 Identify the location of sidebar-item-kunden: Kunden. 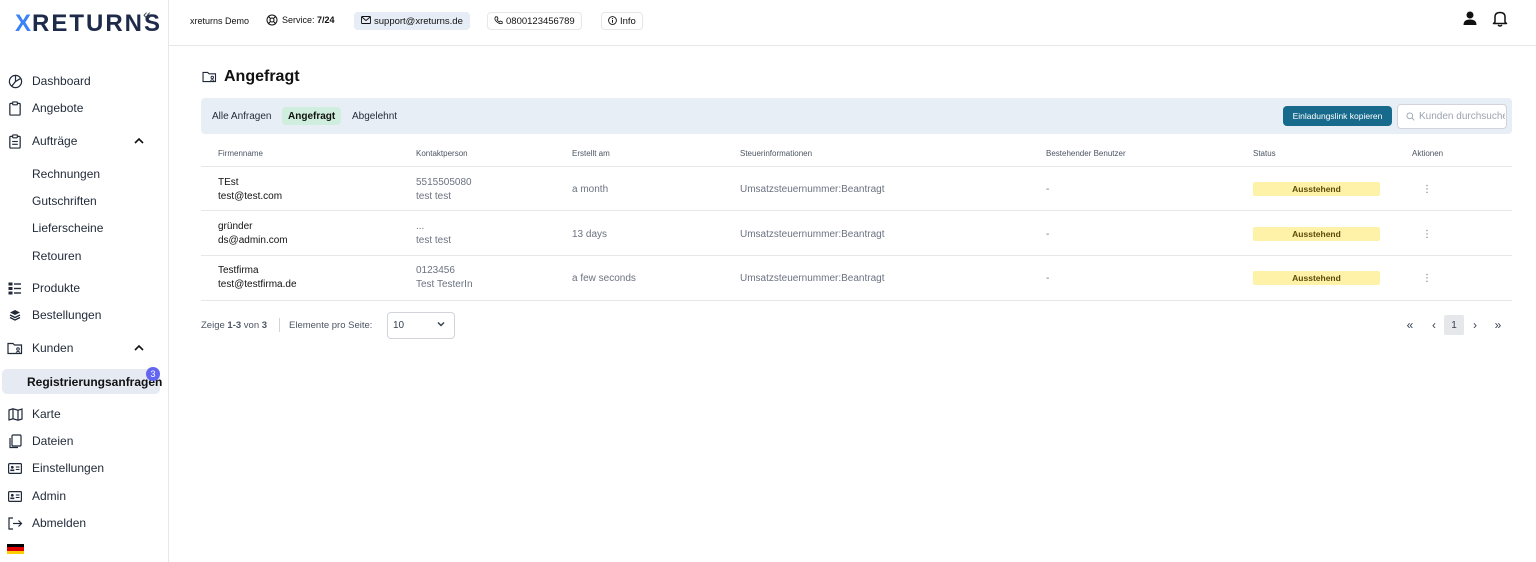
(80, 348).